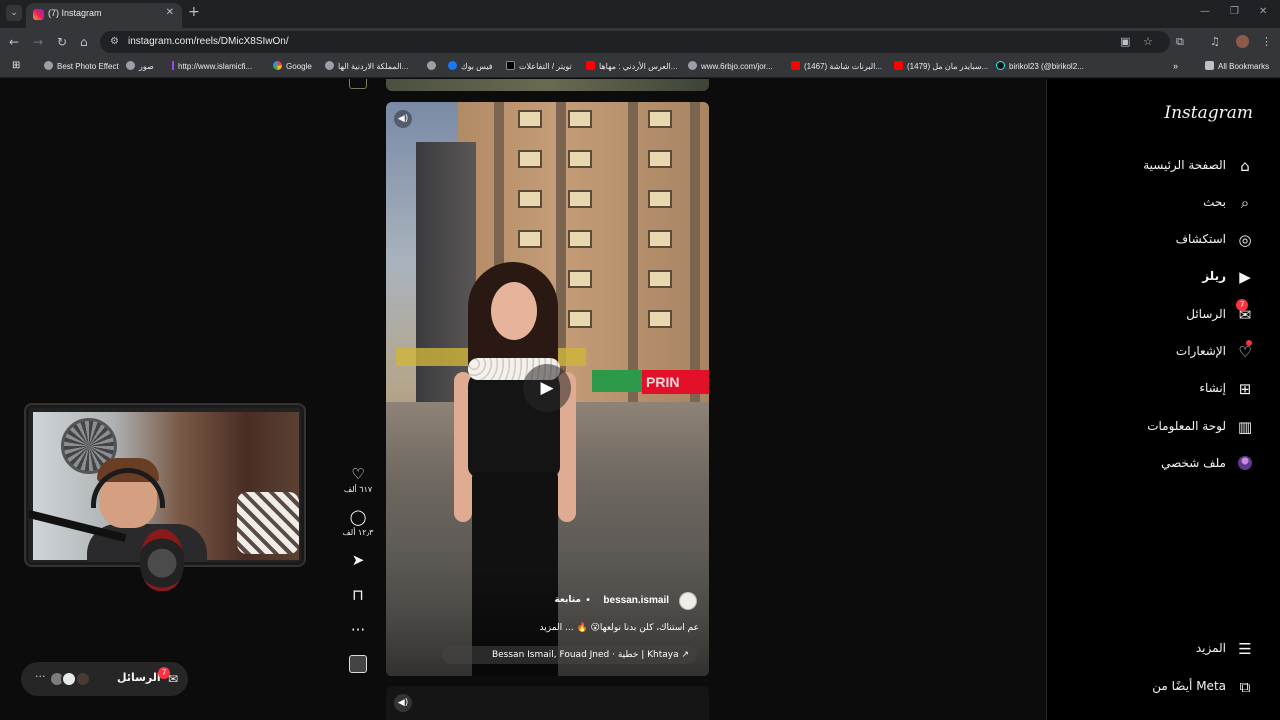 Image resolution: width=1280 pixels, height=720 pixels. Describe the element at coordinates (688, 601) in the screenshot. I see `owner-avatar` at that location.